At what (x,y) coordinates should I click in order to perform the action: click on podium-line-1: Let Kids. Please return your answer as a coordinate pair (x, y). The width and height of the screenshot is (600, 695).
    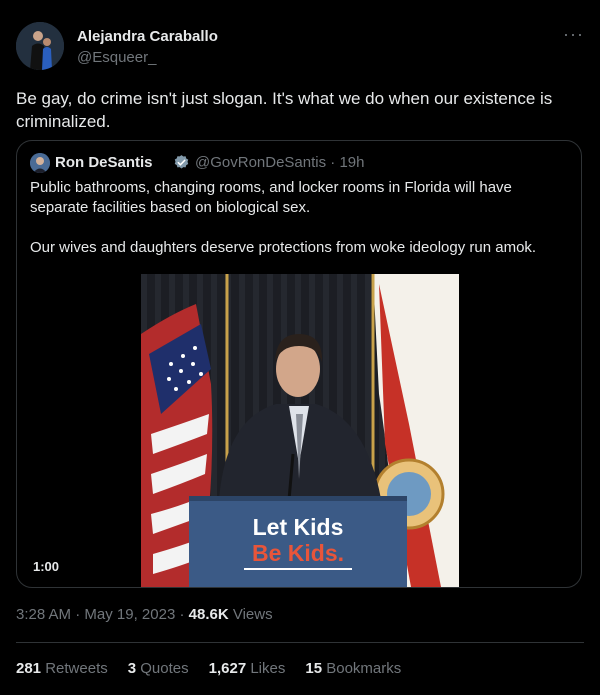
    Looking at the image, I should click on (298, 527).